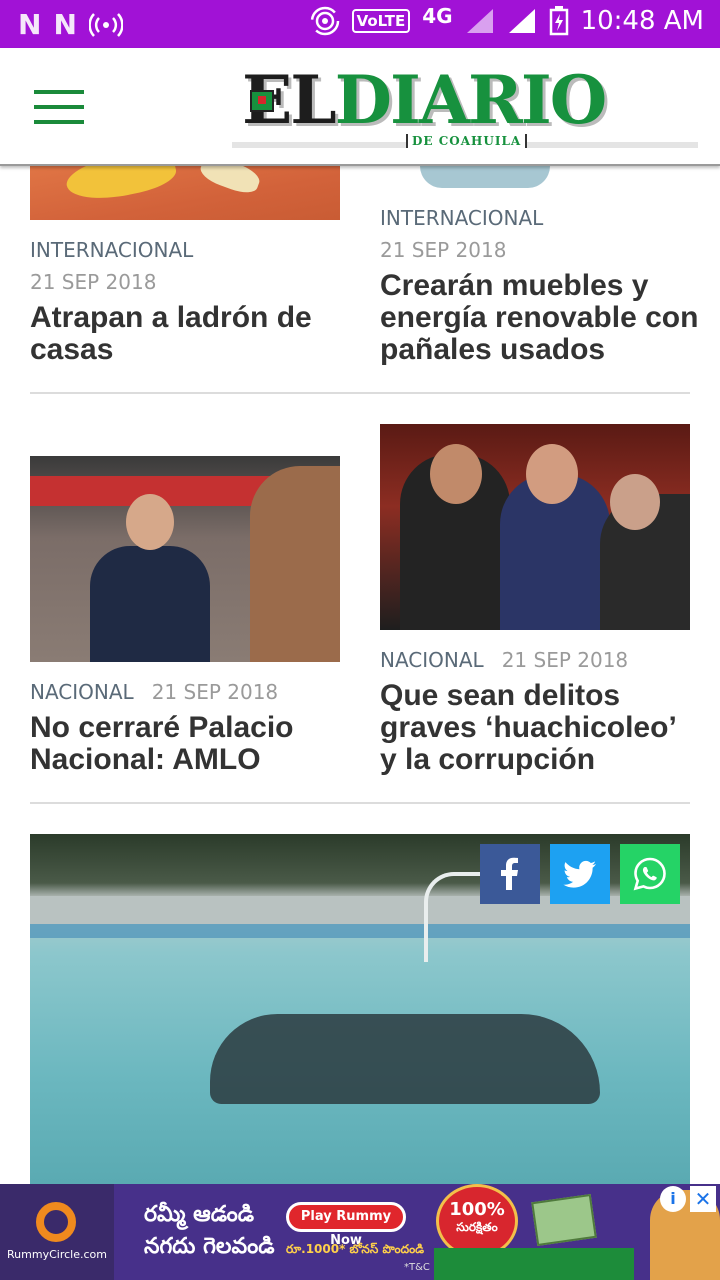 This screenshot has width=720, height=1280. I want to click on ad-badge: 100% సురక్షితం, so click(477, 1221).